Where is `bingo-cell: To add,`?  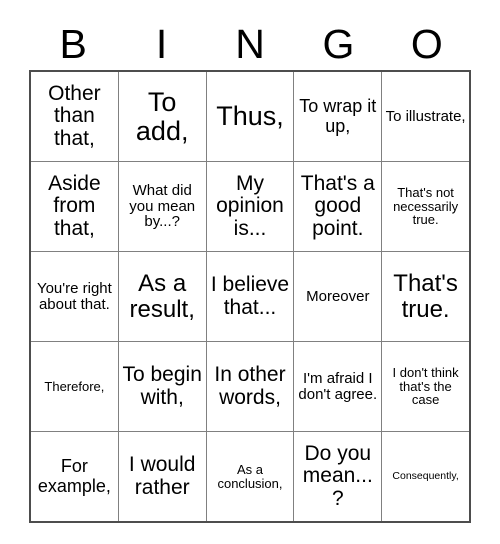
bingo-cell: To add, is located at coordinates (161, 116).